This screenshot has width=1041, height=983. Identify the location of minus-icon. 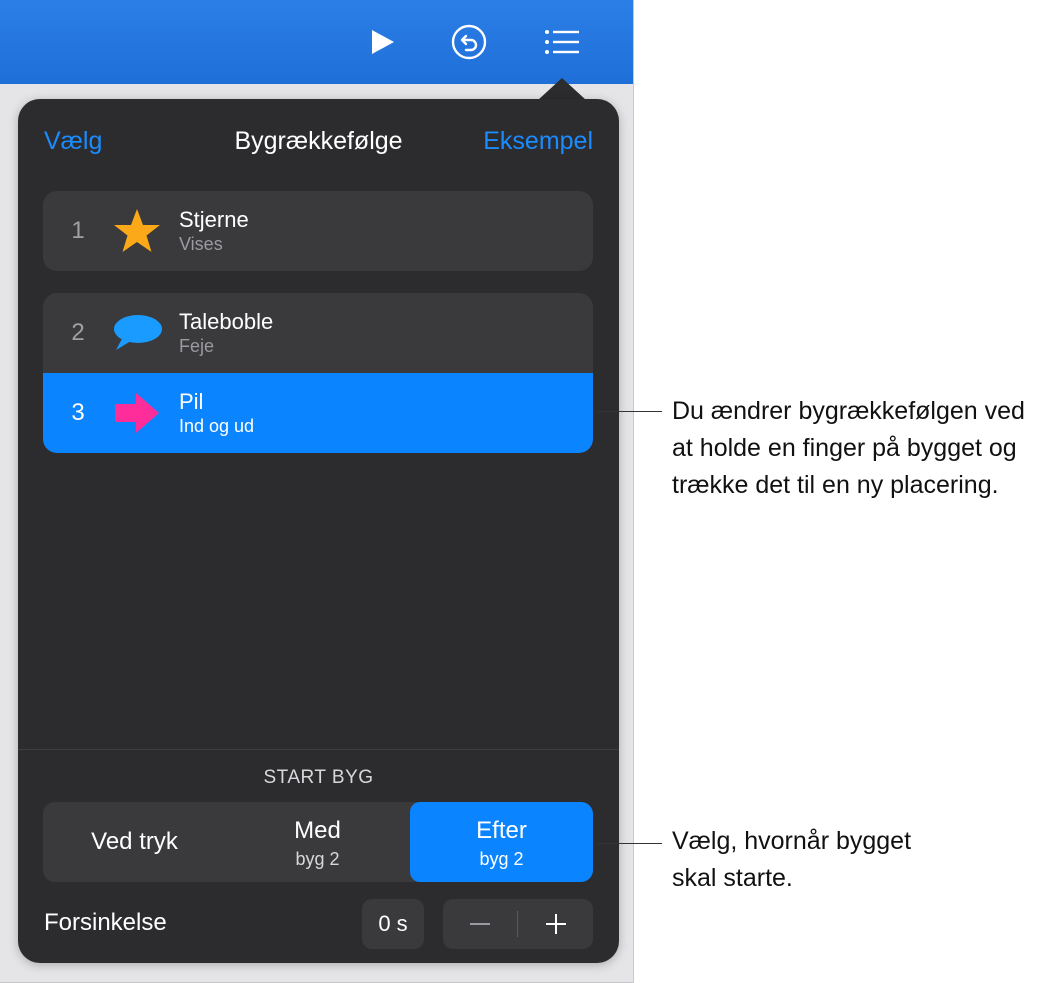
(480, 924).